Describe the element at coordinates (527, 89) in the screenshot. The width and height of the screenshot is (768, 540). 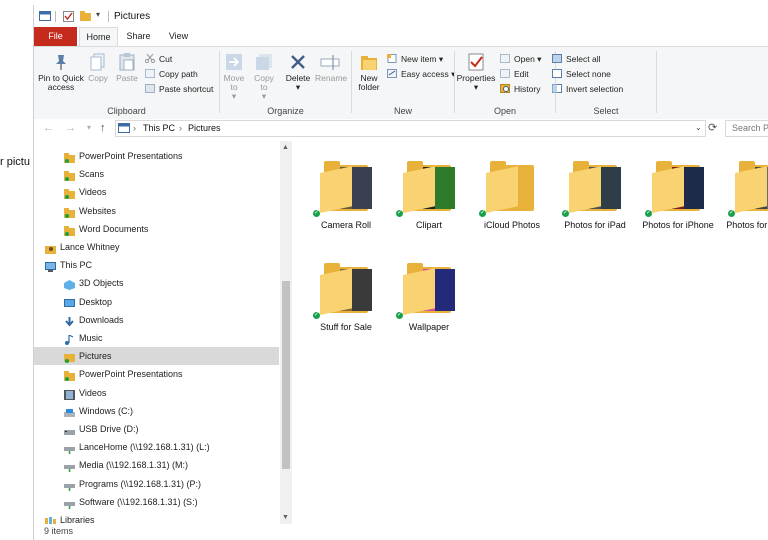
I see `history-label: History` at that location.